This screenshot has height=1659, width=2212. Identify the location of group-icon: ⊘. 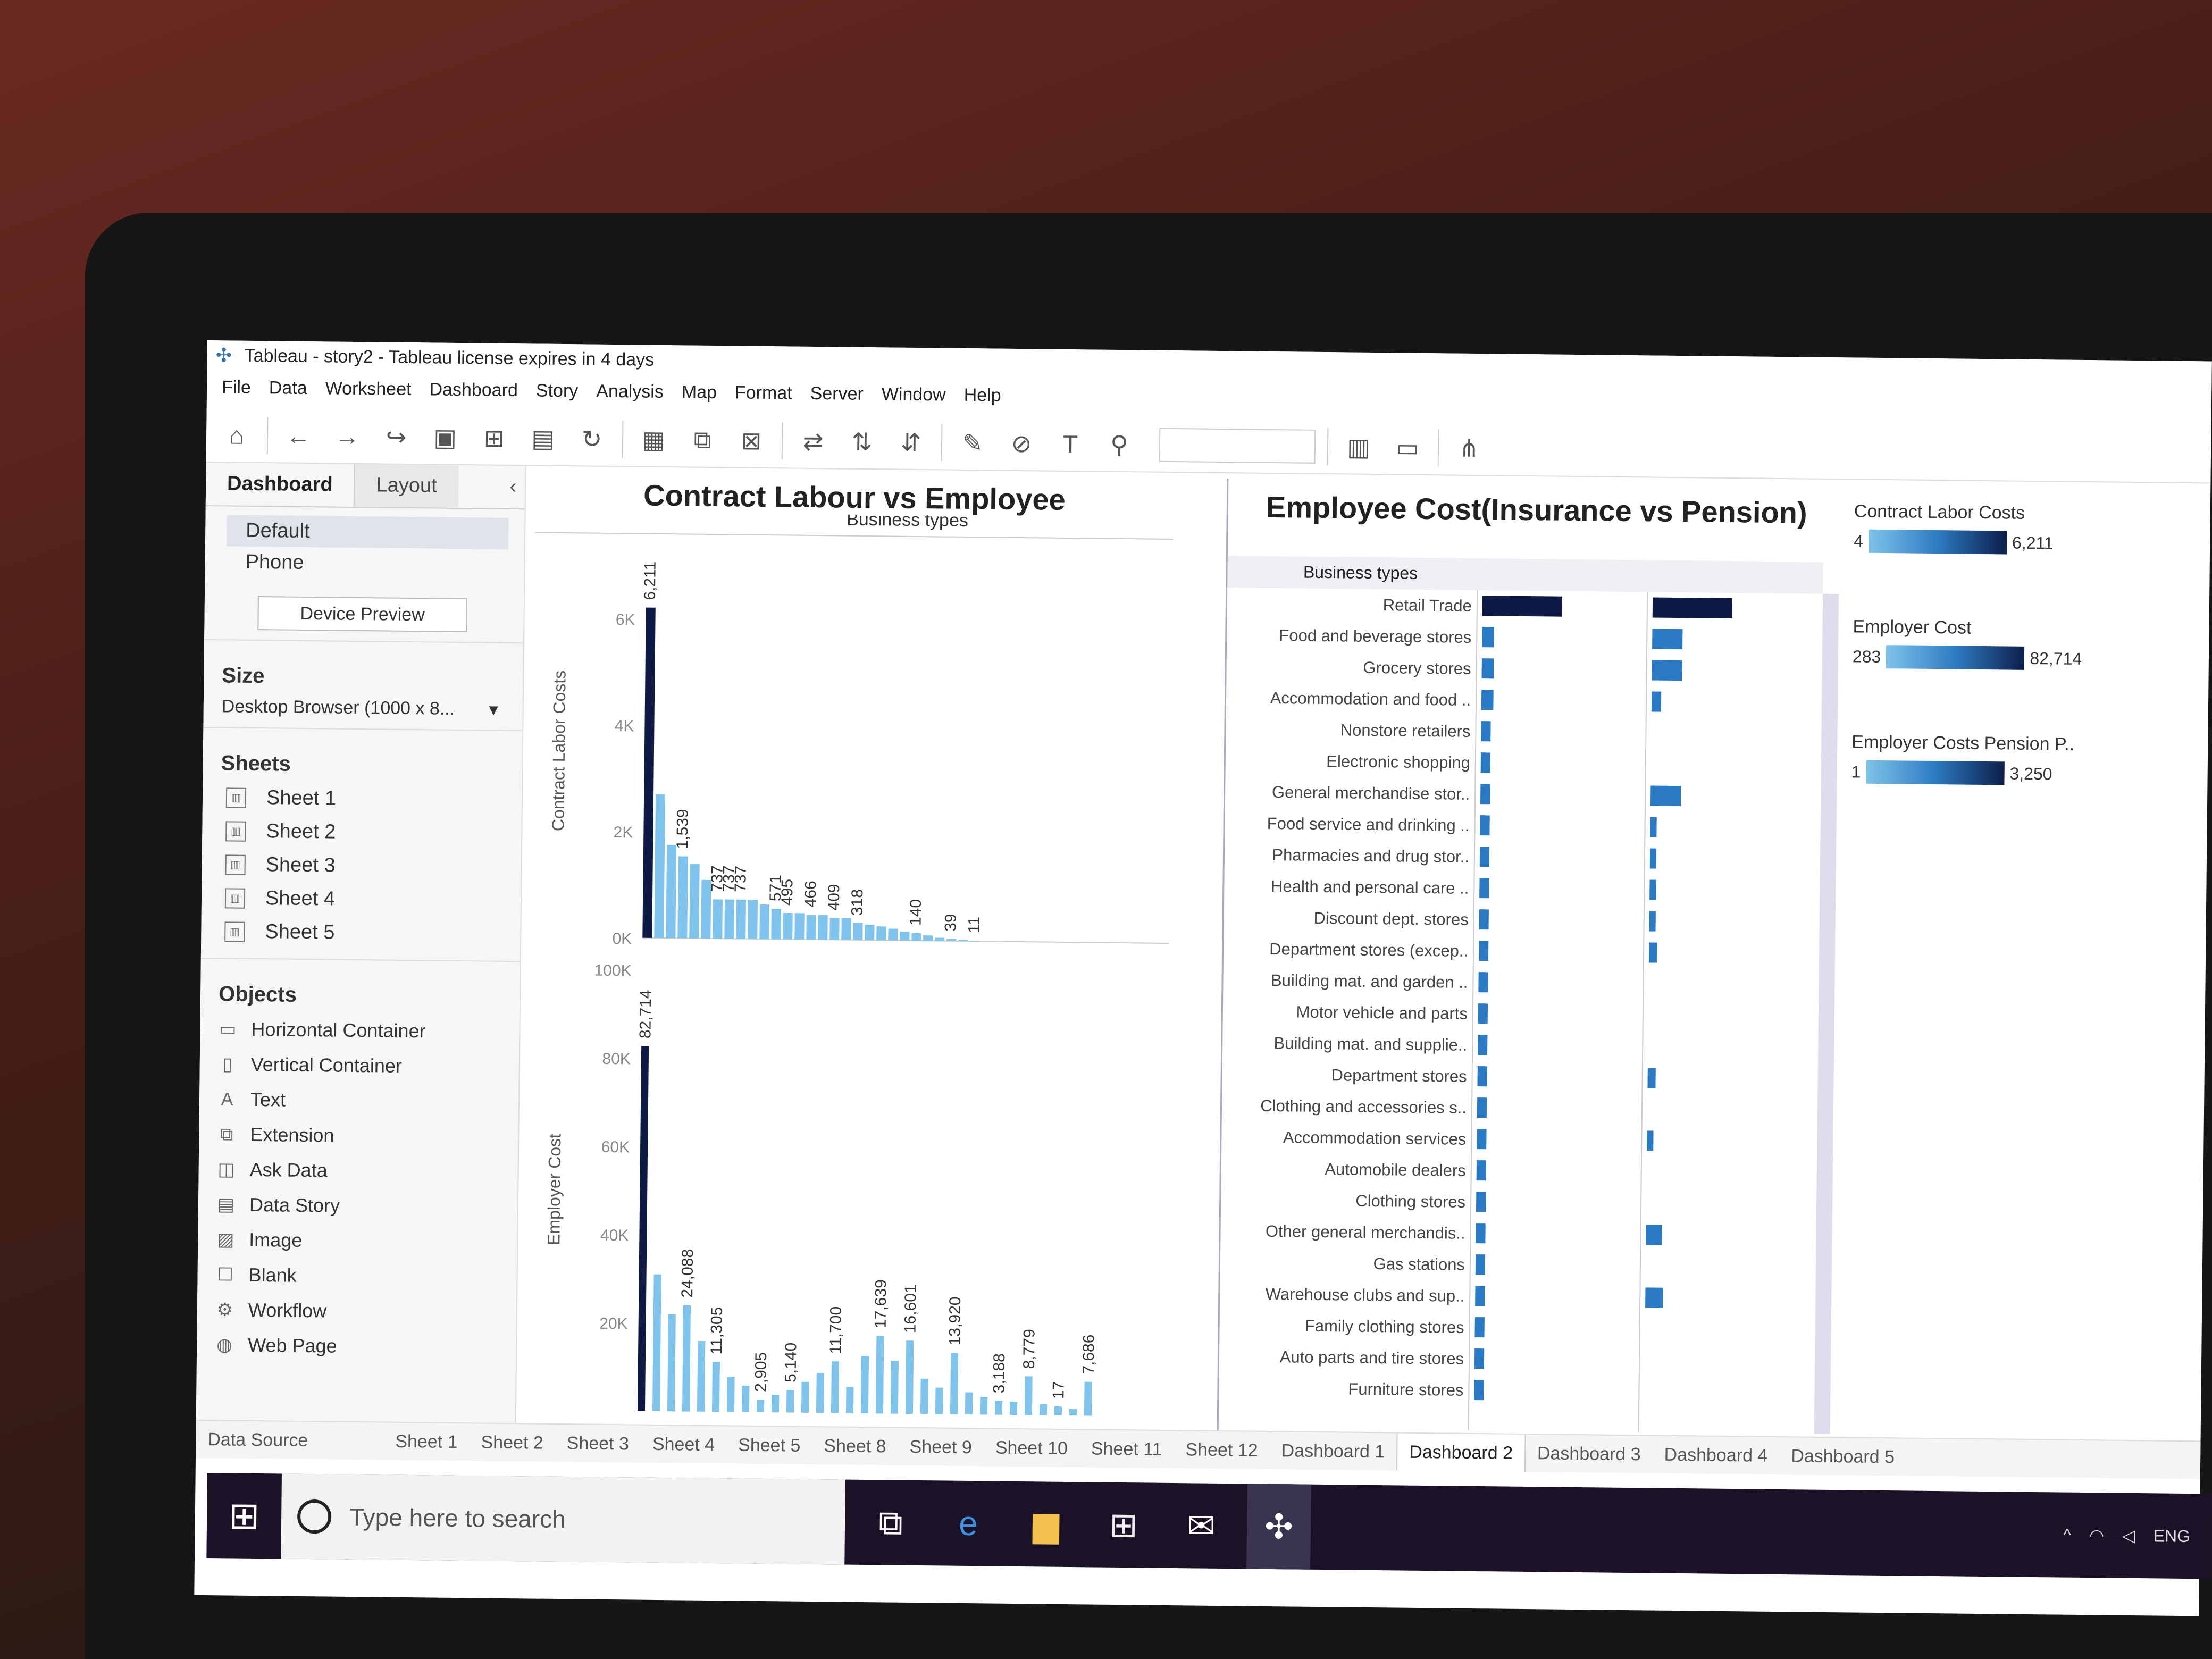
(1022, 444).